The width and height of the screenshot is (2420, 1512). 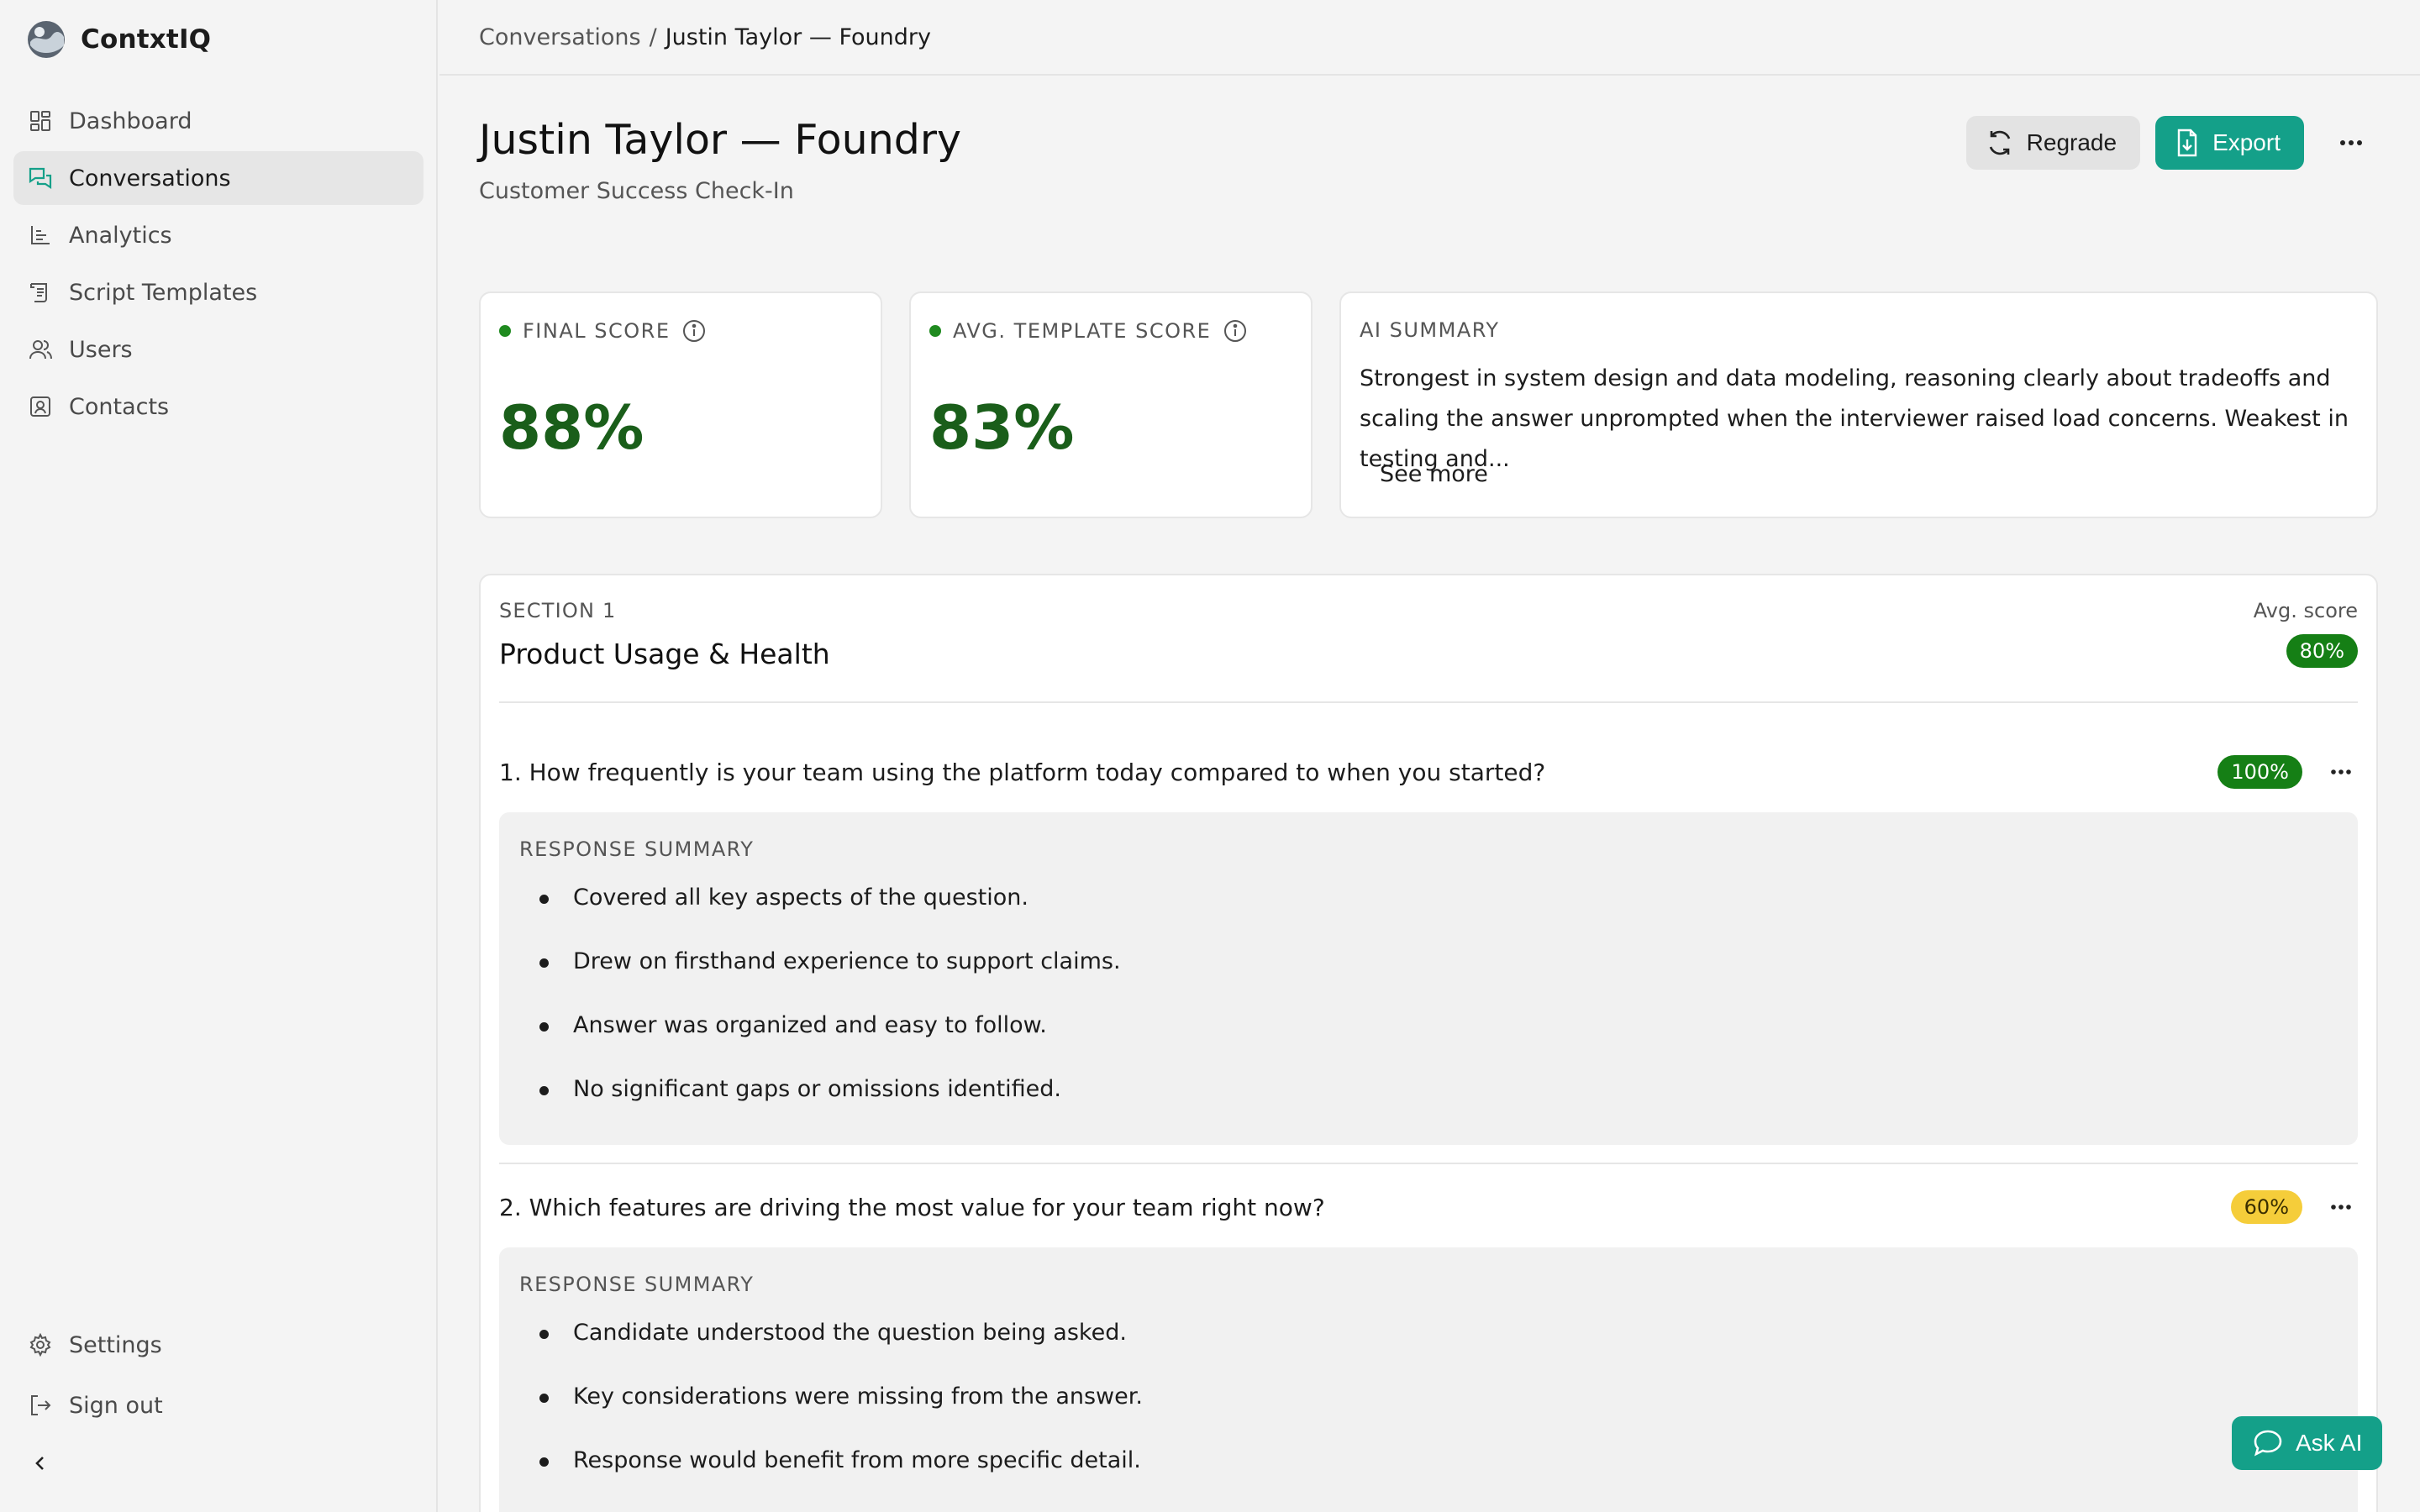 What do you see at coordinates (146, 39) in the screenshot?
I see `app-name: ContxtIQ` at bounding box center [146, 39].